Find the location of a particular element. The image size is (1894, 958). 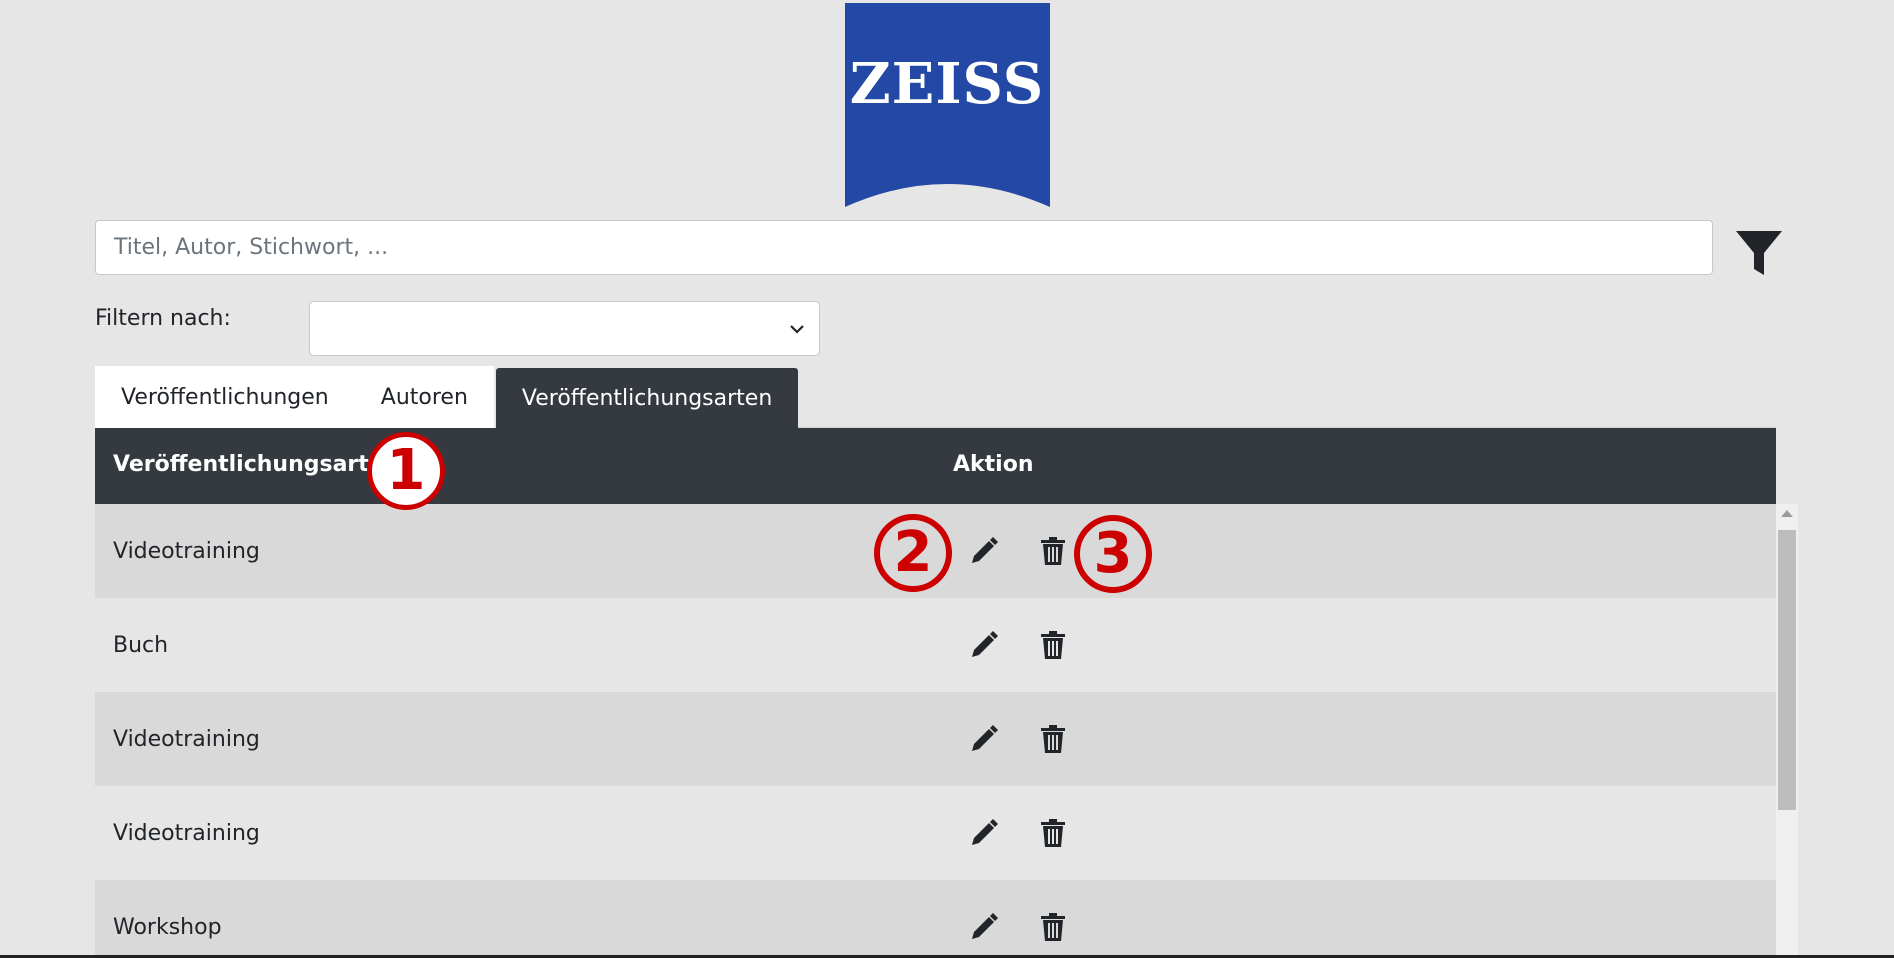

table-row: Workshop is located at coordinates (935, 919).